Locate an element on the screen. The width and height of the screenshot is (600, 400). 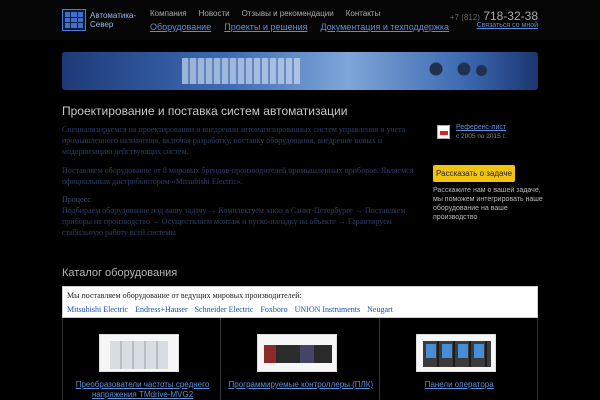
reference-list-link: Референс-лист is located at coordinates (481, 127).